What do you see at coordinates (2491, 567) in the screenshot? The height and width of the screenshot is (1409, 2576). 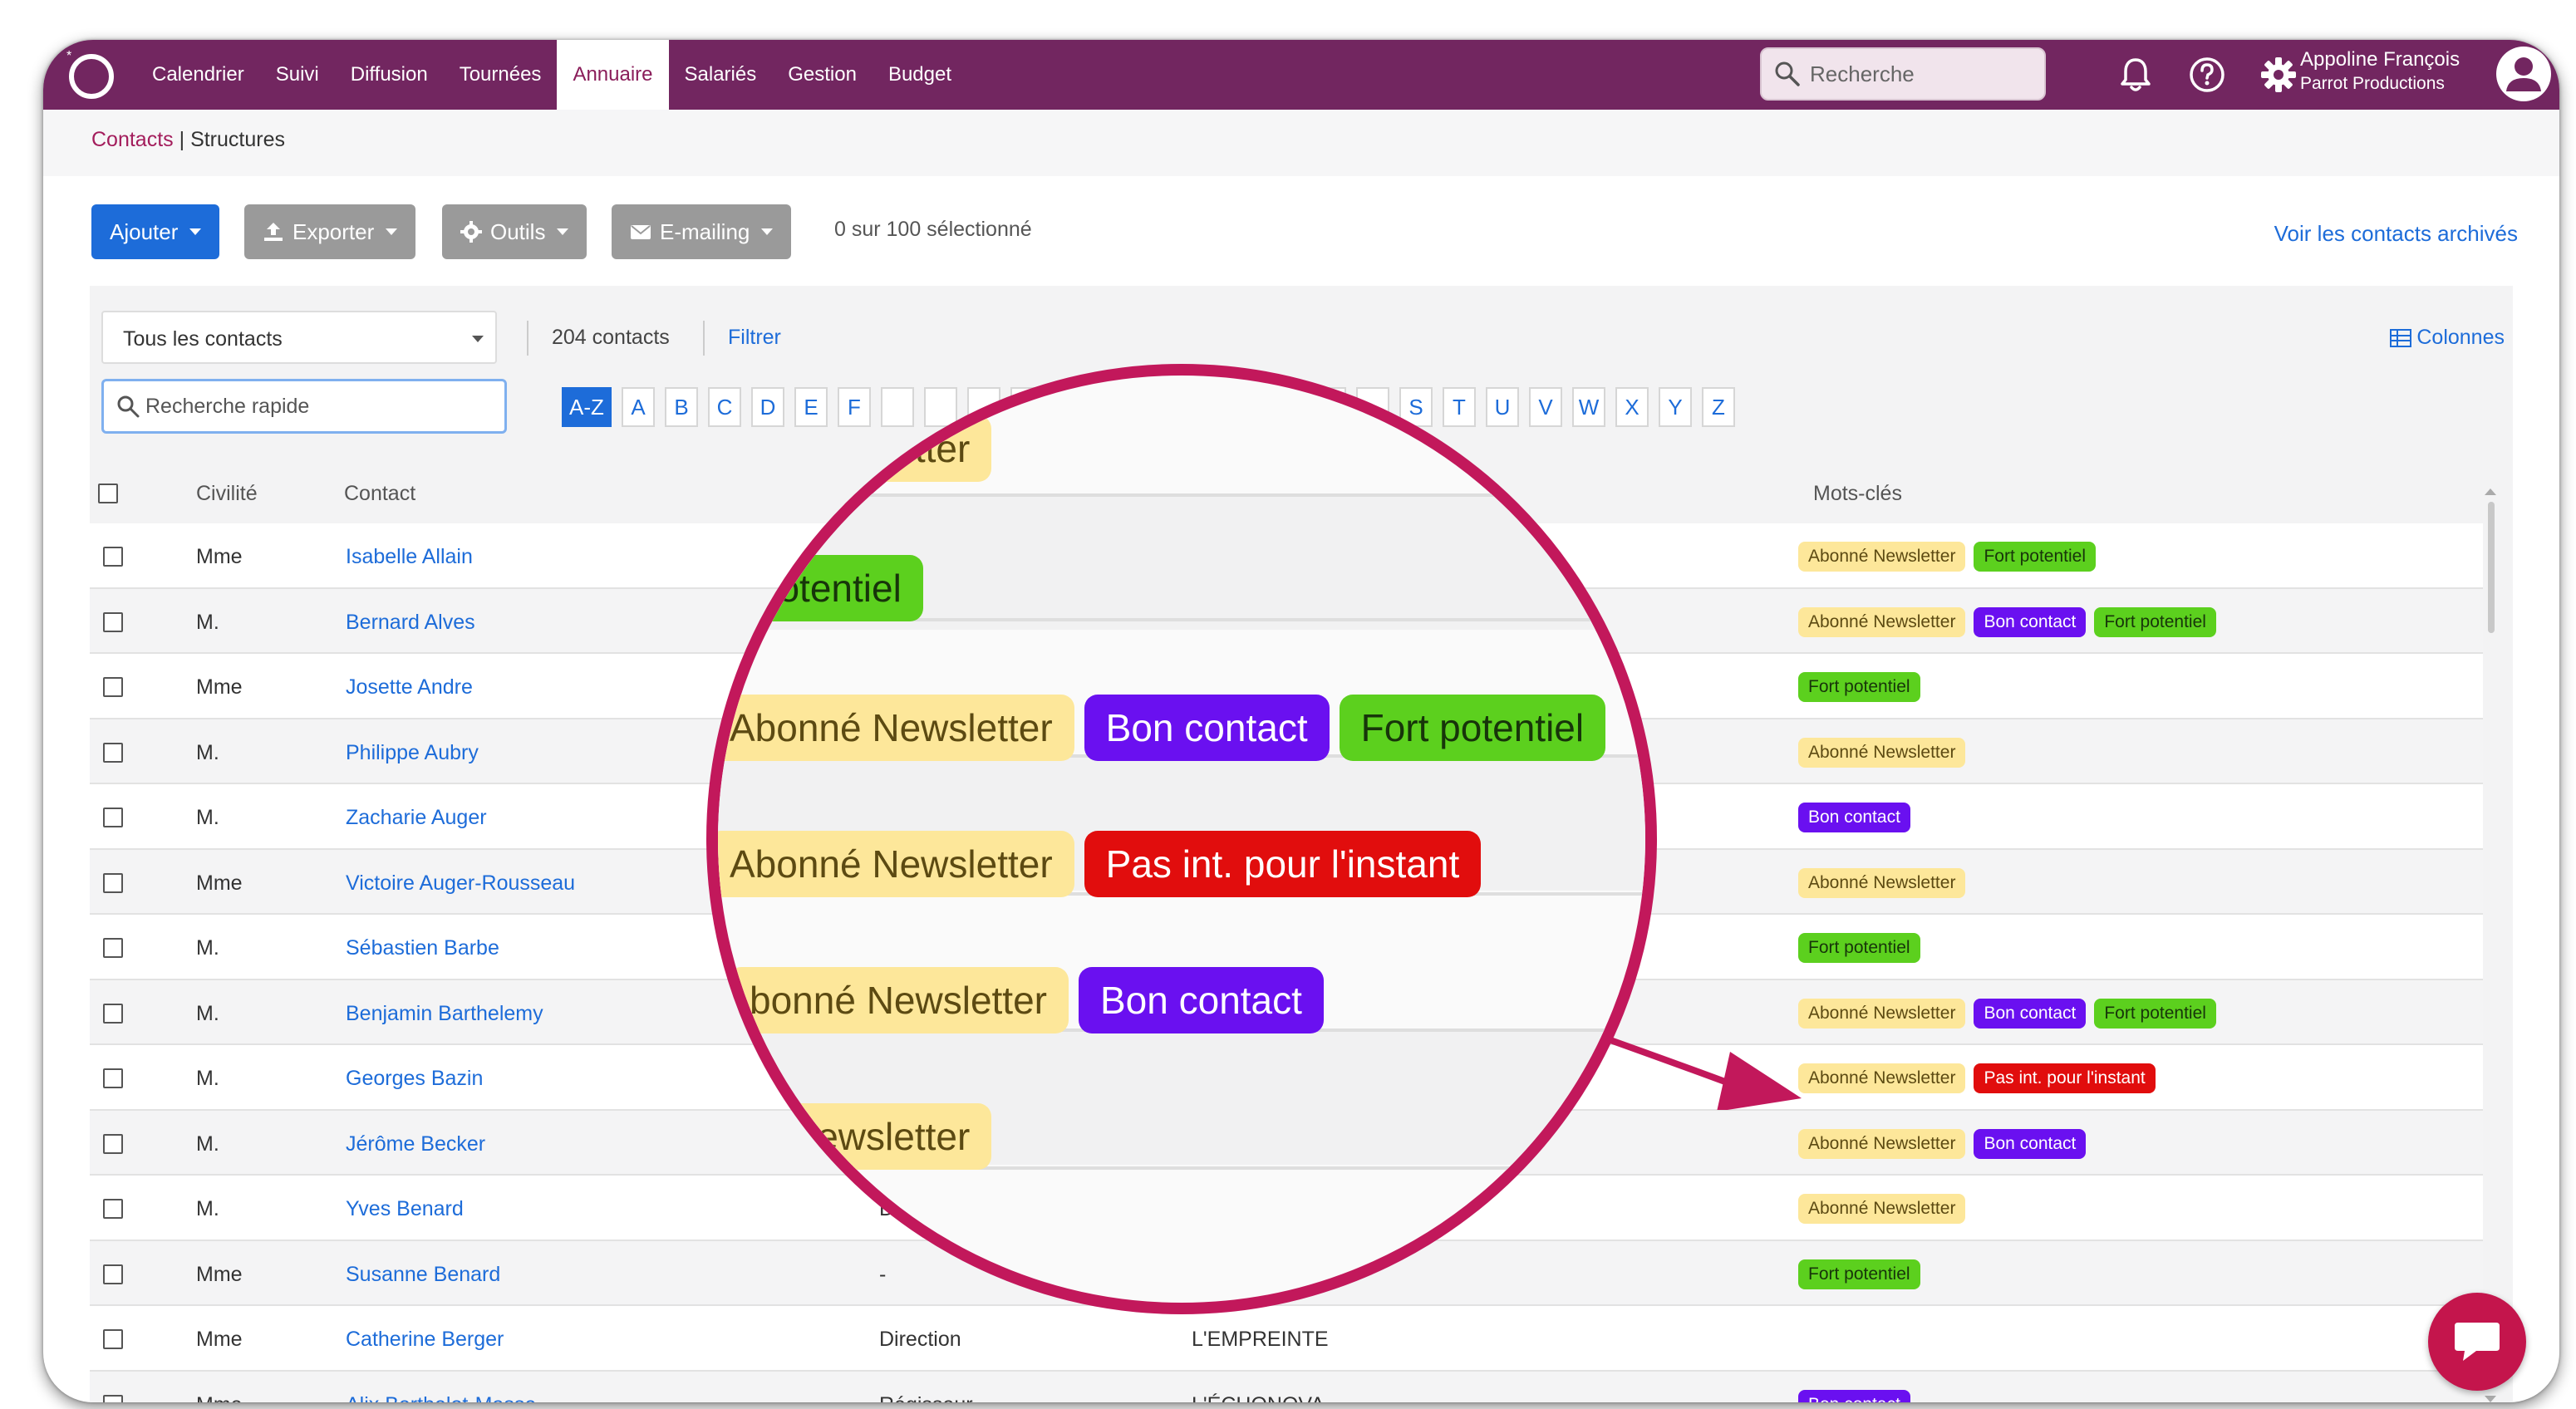 I see `scrollbar-thumb` at bounding box center [2491, 567].